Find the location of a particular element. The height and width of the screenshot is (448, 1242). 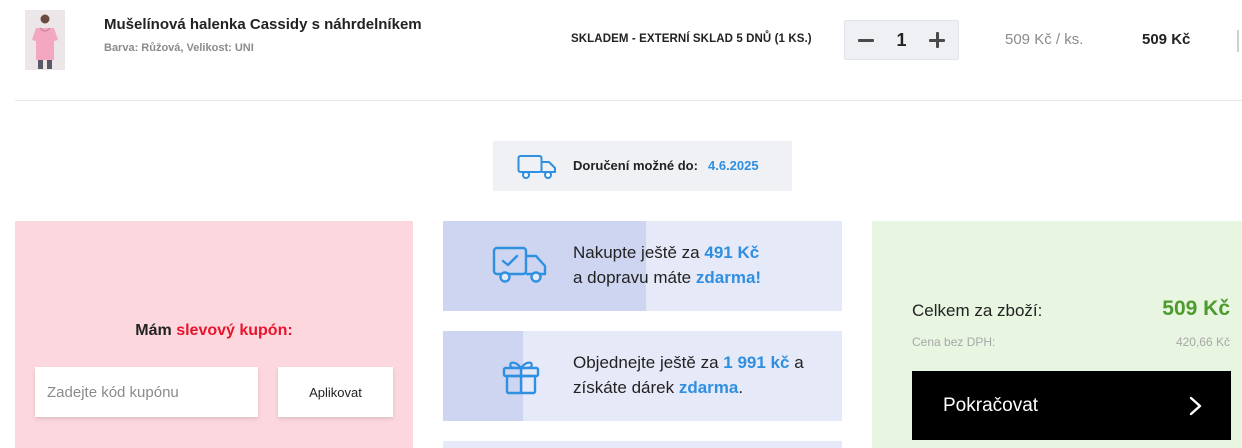

gift-line-2-prefix: získáte dárek is located at coordinates (624, 387).